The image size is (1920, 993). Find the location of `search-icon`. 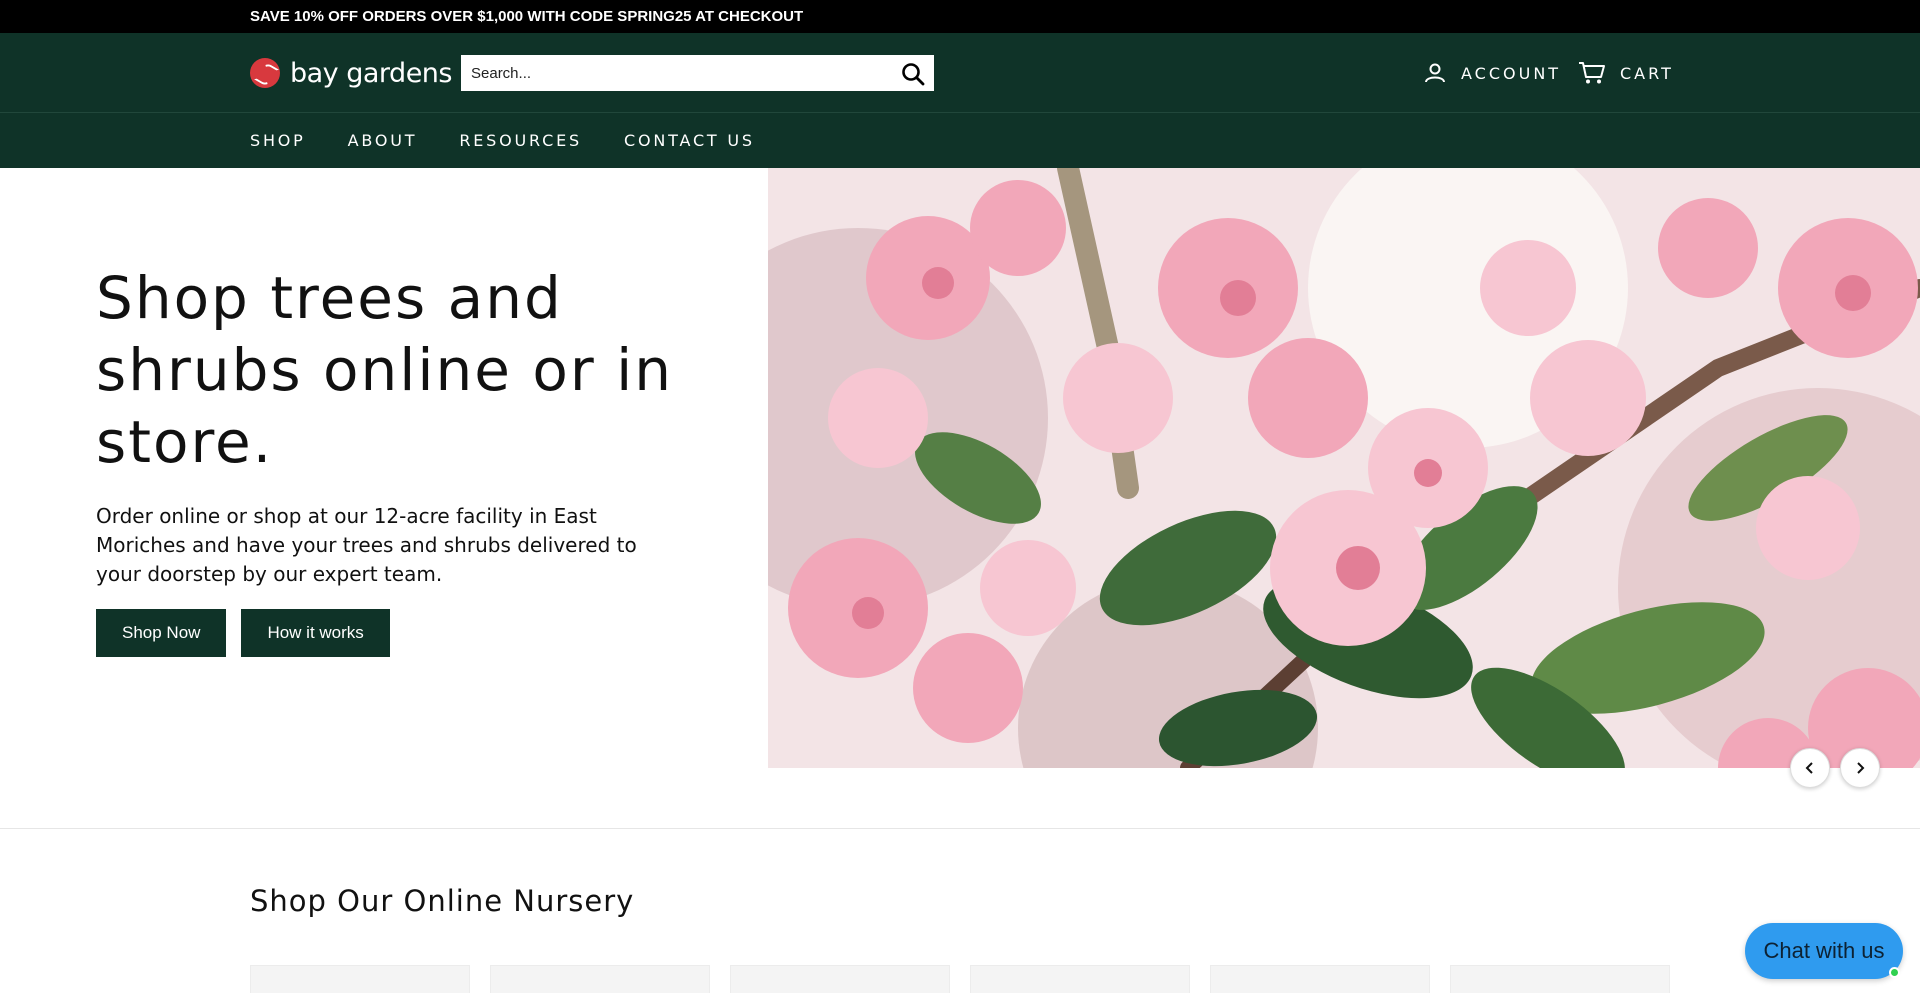

search-icon is located at coordinates (913, 74).